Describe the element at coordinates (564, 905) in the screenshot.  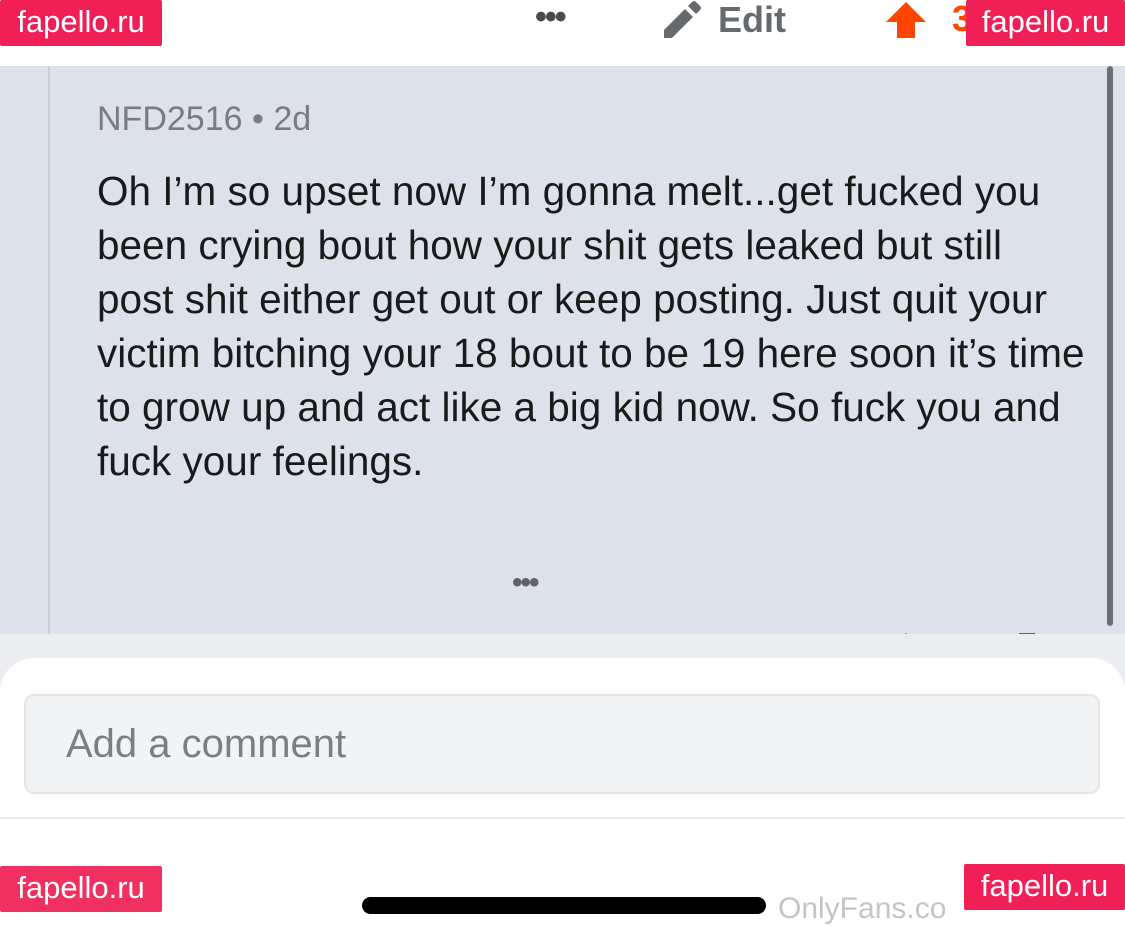
I see `home-indicator` at that location.